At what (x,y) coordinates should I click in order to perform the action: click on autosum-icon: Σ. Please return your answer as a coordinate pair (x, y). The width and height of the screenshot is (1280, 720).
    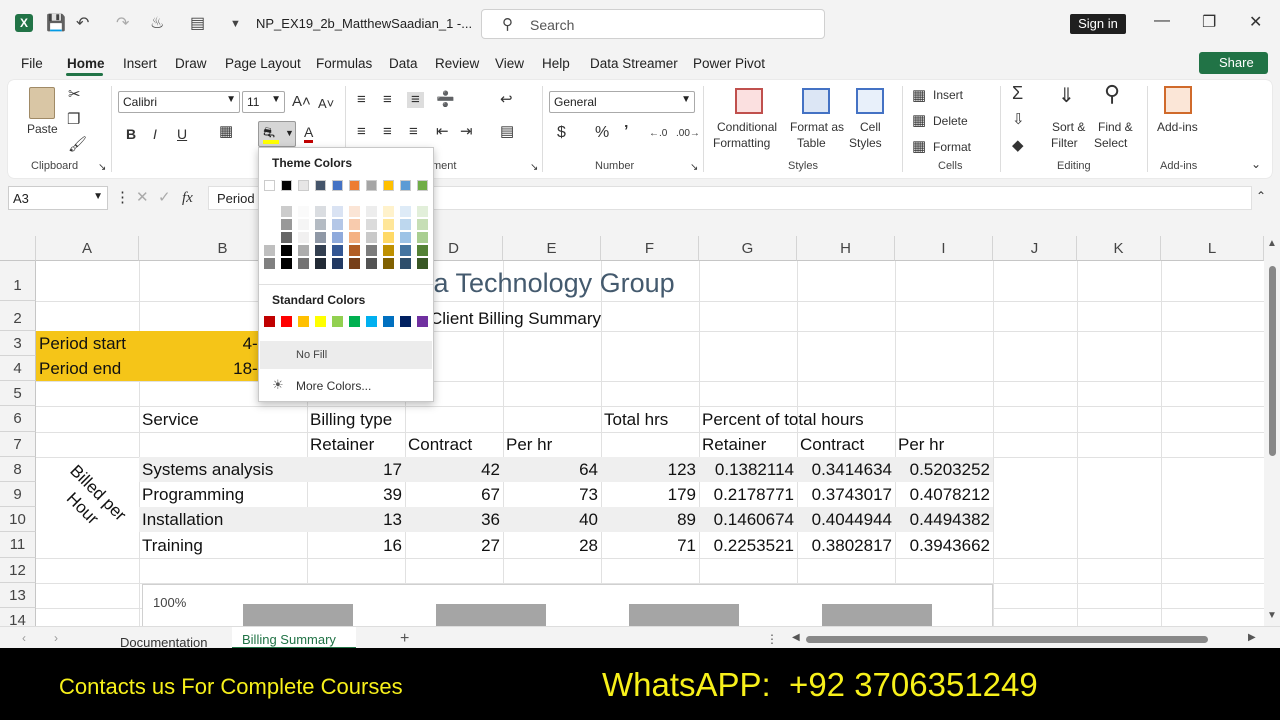
    Looking at the image, I should click on (1017, 93).